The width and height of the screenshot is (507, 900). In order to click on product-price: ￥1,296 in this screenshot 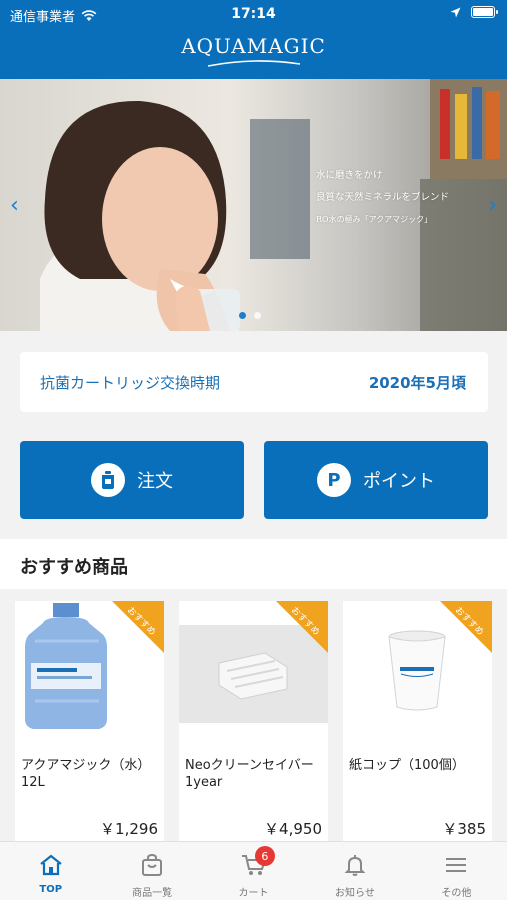, I will do `click(129, 829)`.